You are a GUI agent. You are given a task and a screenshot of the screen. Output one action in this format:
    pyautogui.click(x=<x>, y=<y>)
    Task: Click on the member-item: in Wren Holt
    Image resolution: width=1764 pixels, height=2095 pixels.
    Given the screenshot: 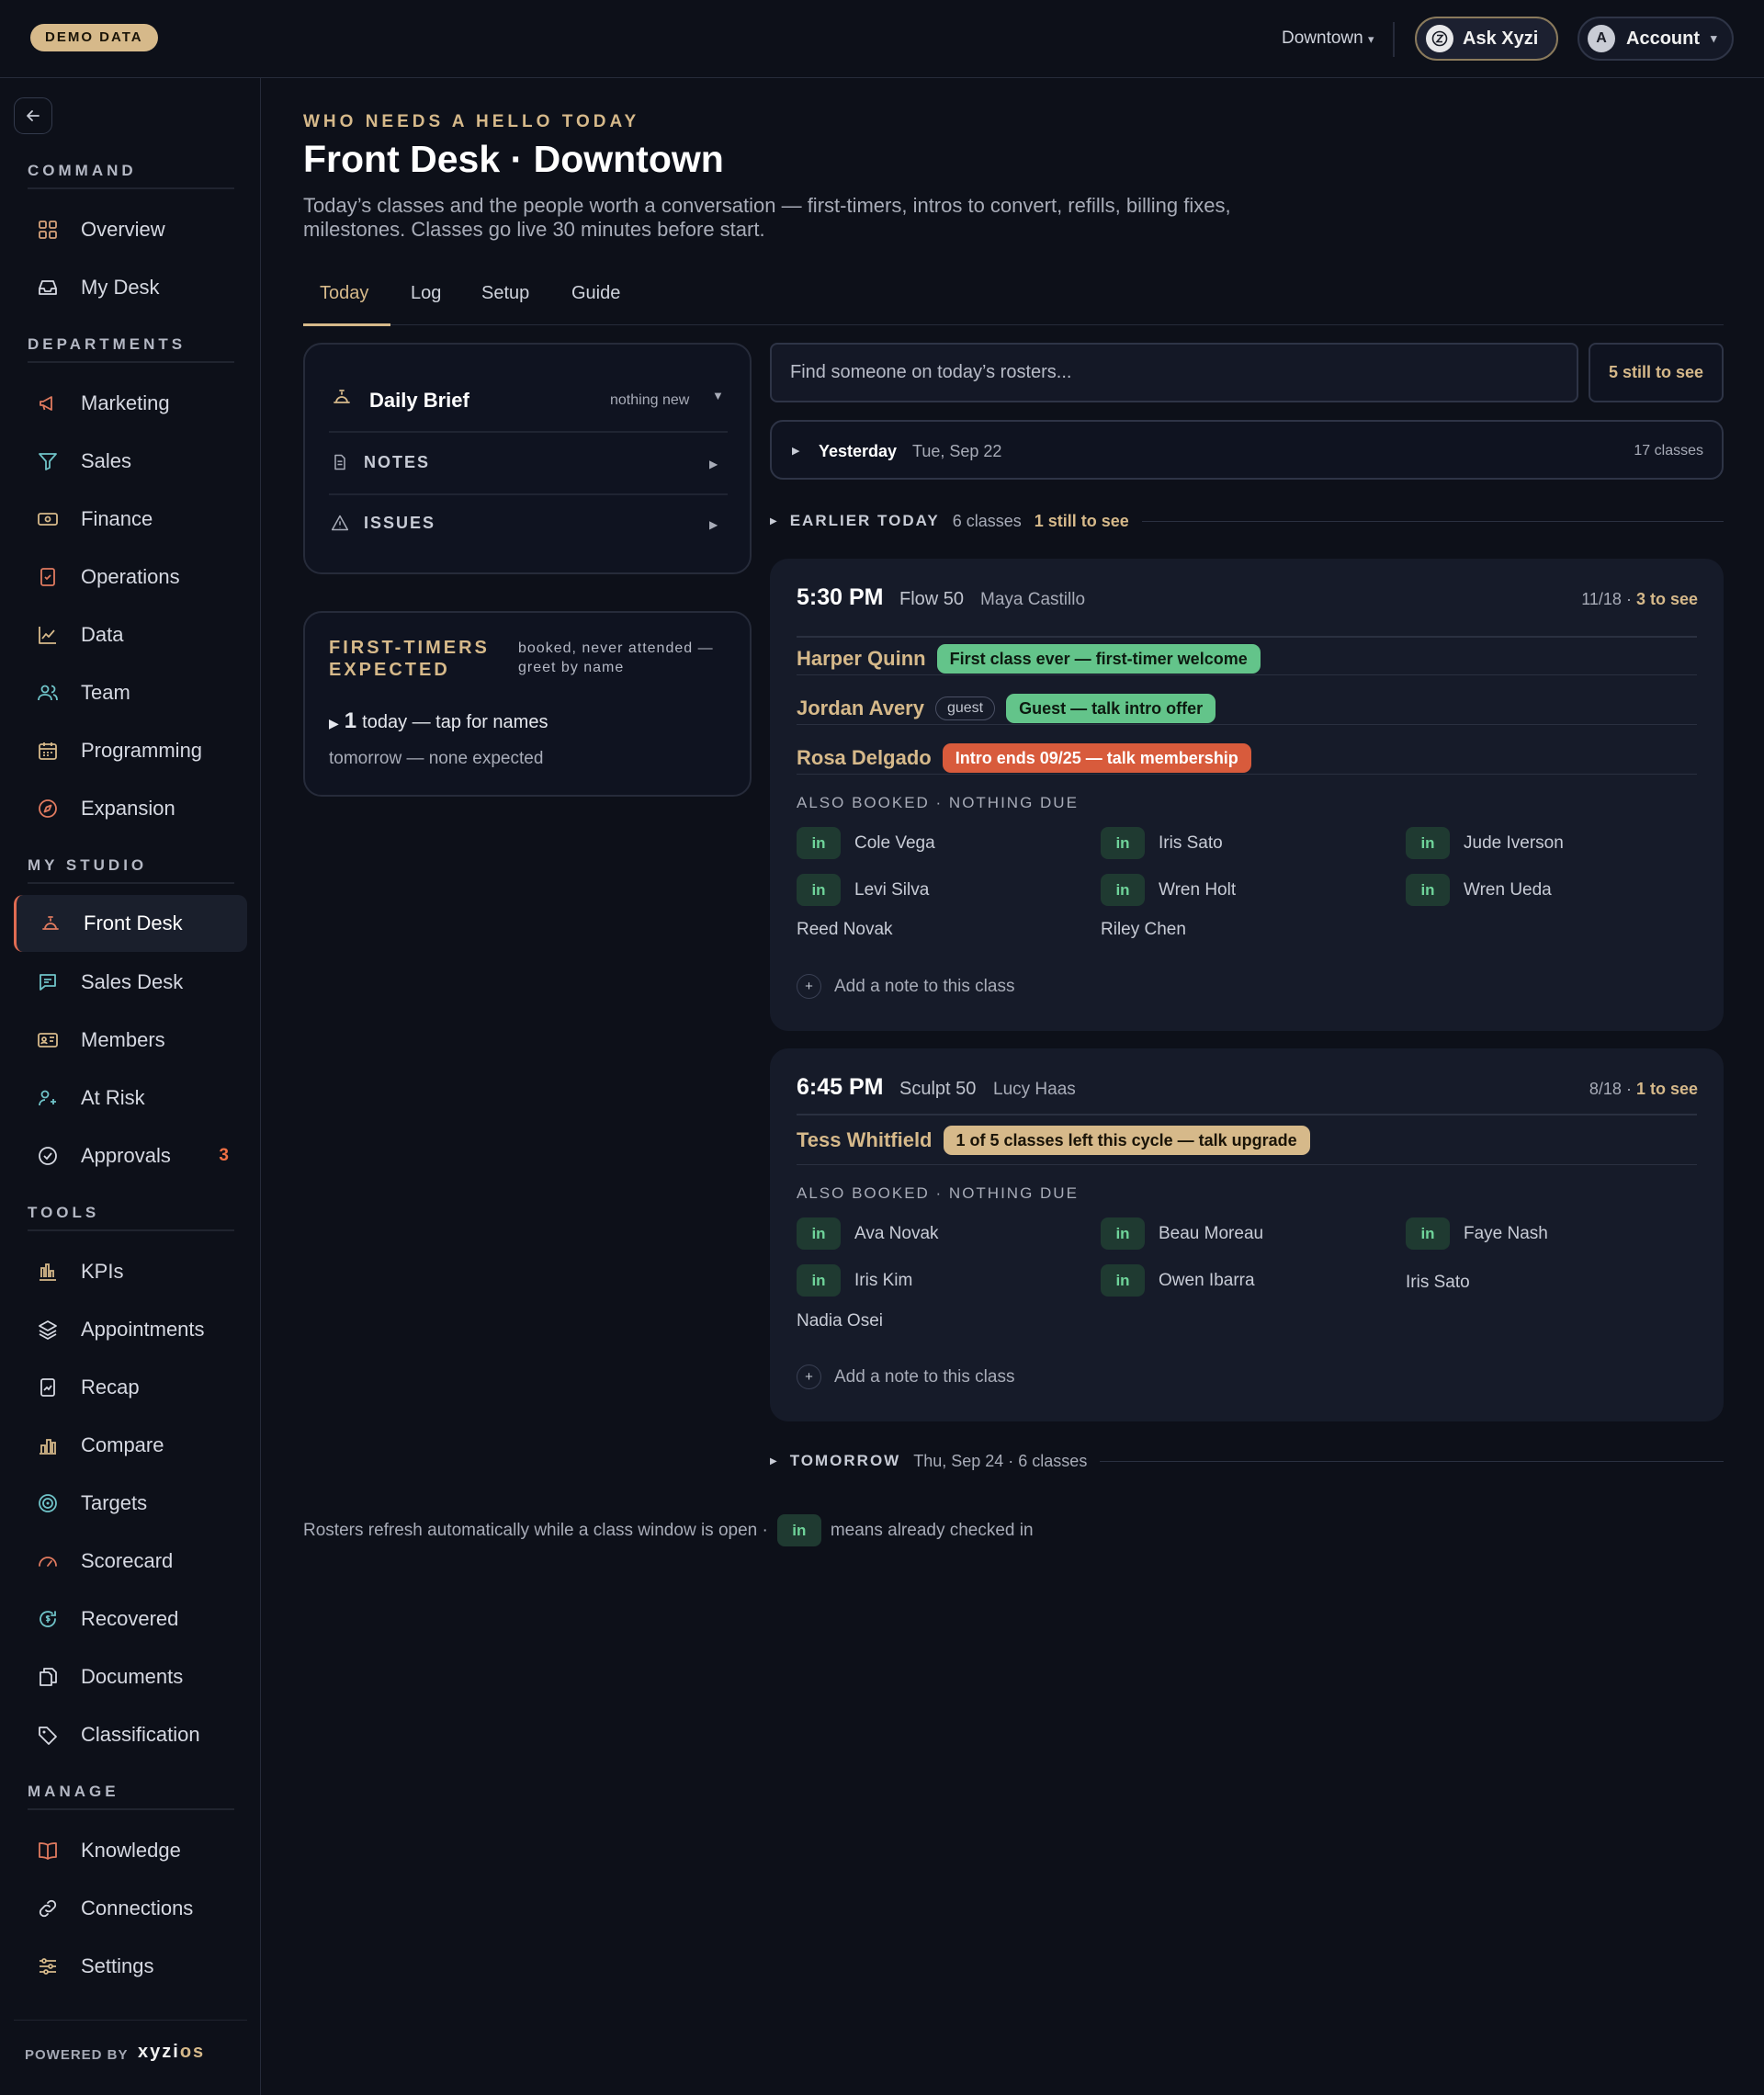 What is the action you would take?
    pyautogui.click(x=1168, y=890)
    